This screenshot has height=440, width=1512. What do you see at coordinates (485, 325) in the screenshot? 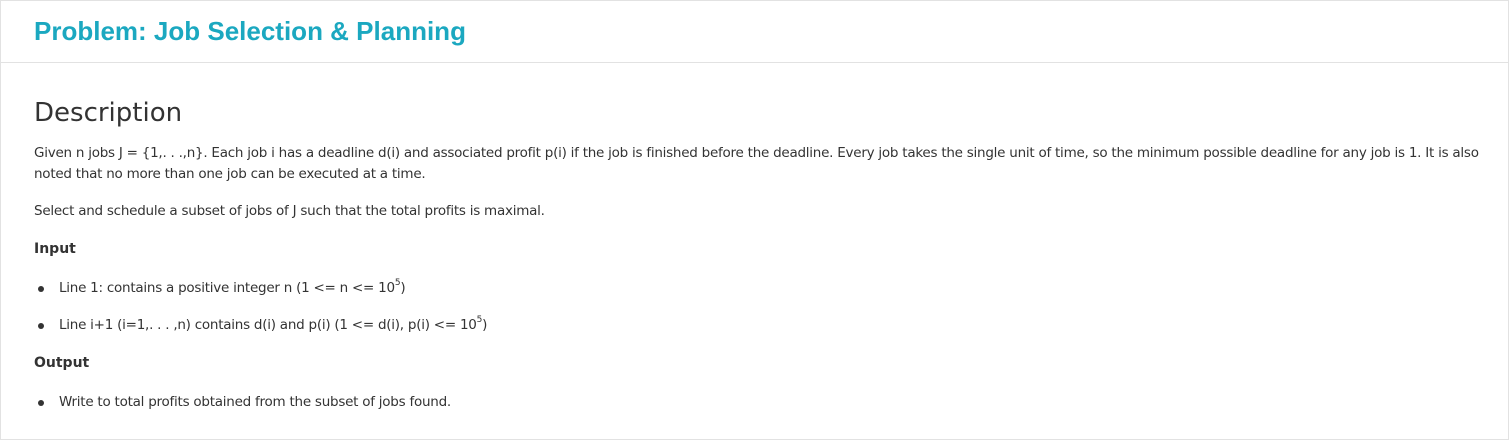
I see `input-line-2-tail: )` at bounding box center [485, 325].